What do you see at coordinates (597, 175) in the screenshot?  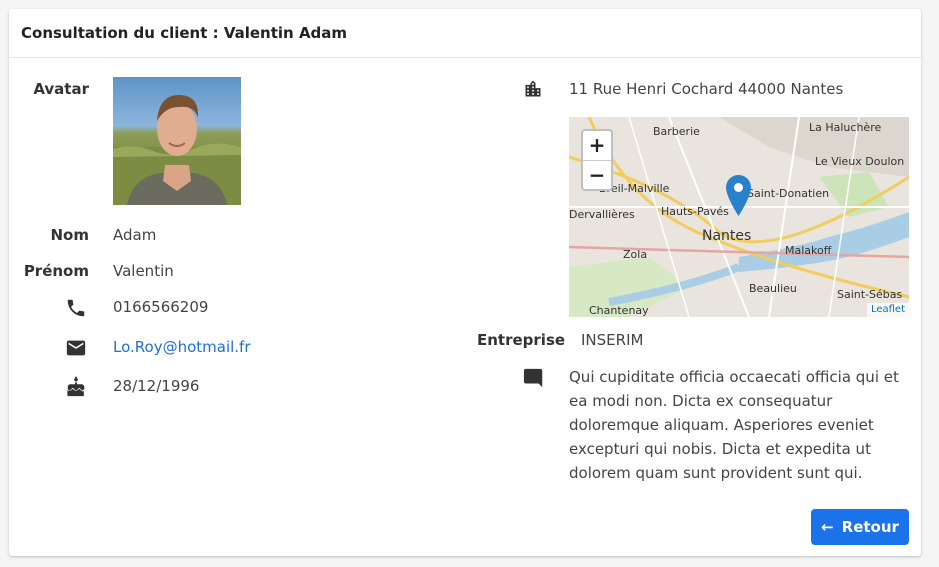 I see `zoom-out-button: −` at bounding box center [597, 175].